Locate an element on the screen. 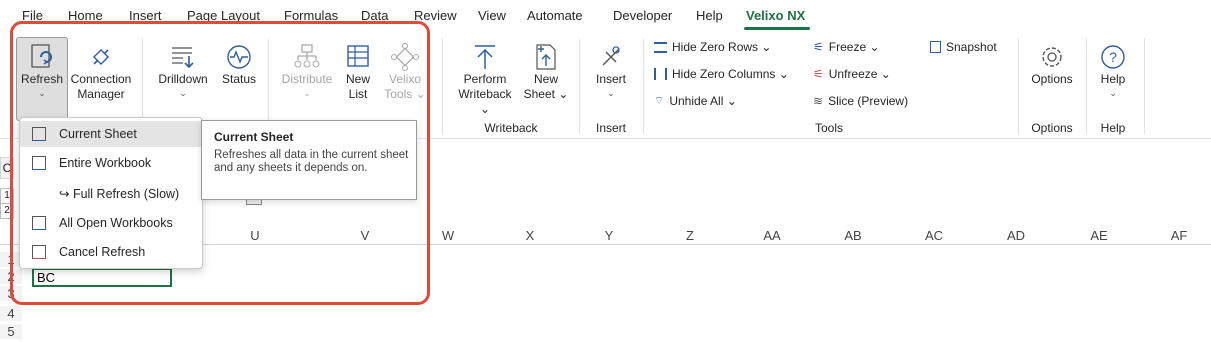 This screenshot has width=1211, height=342. column-header: U is located at coordinates (255, 235).